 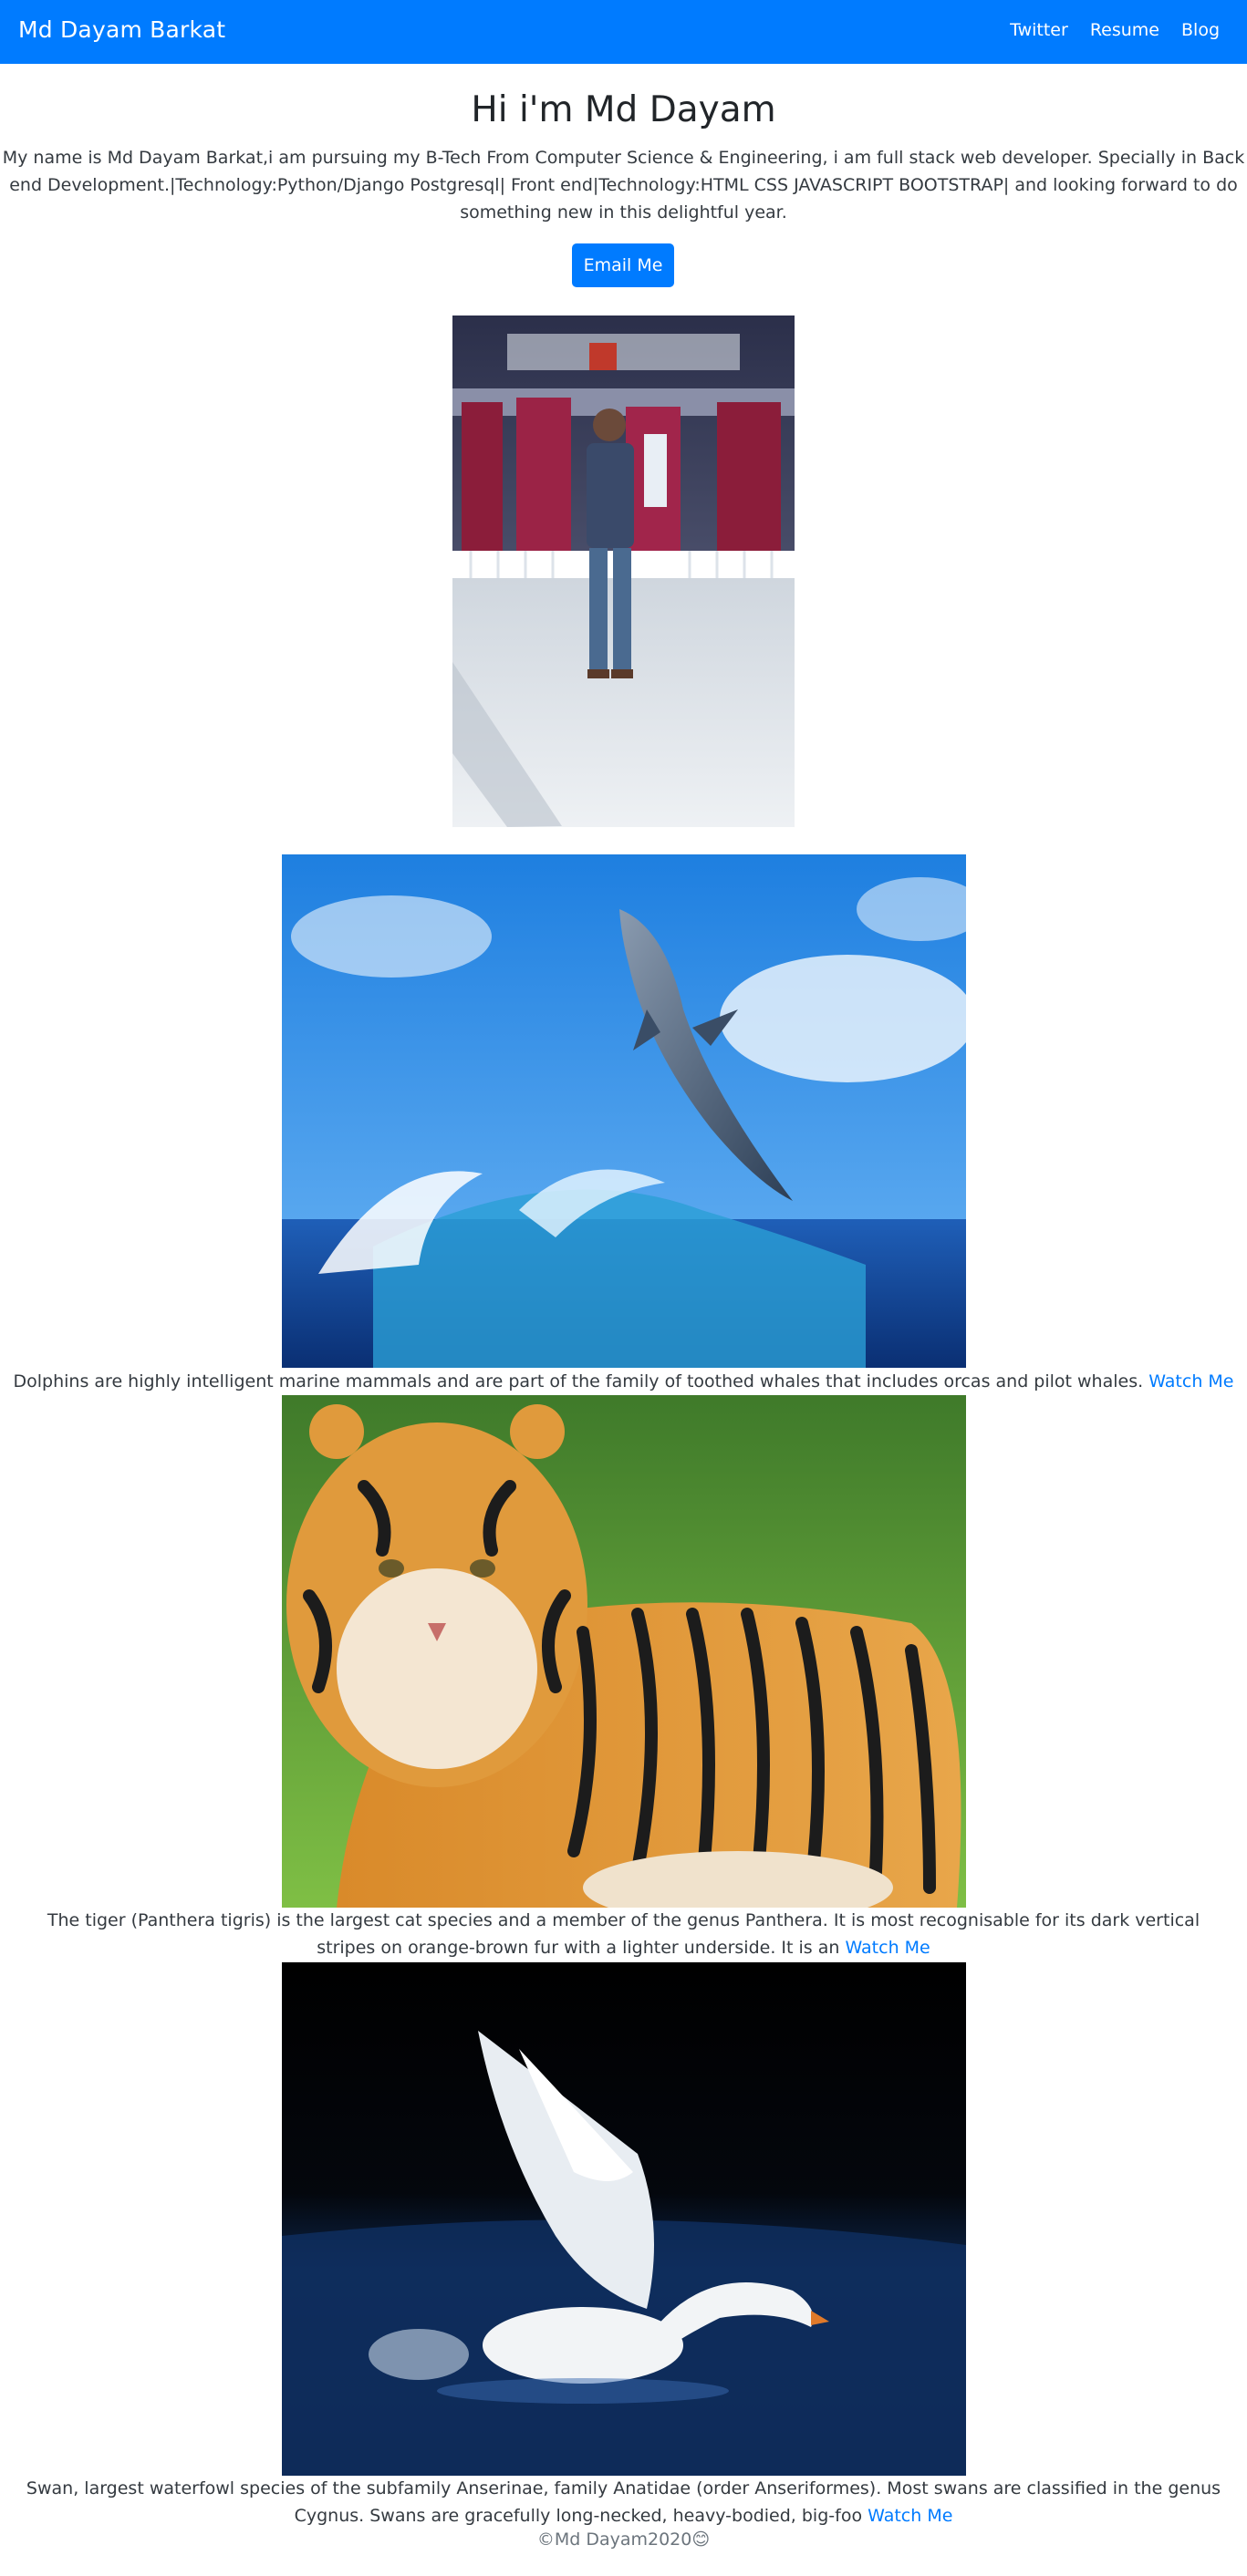 I want to click on footer-copyright: ©Md Dayam2020, so click(x=614, y=2539).